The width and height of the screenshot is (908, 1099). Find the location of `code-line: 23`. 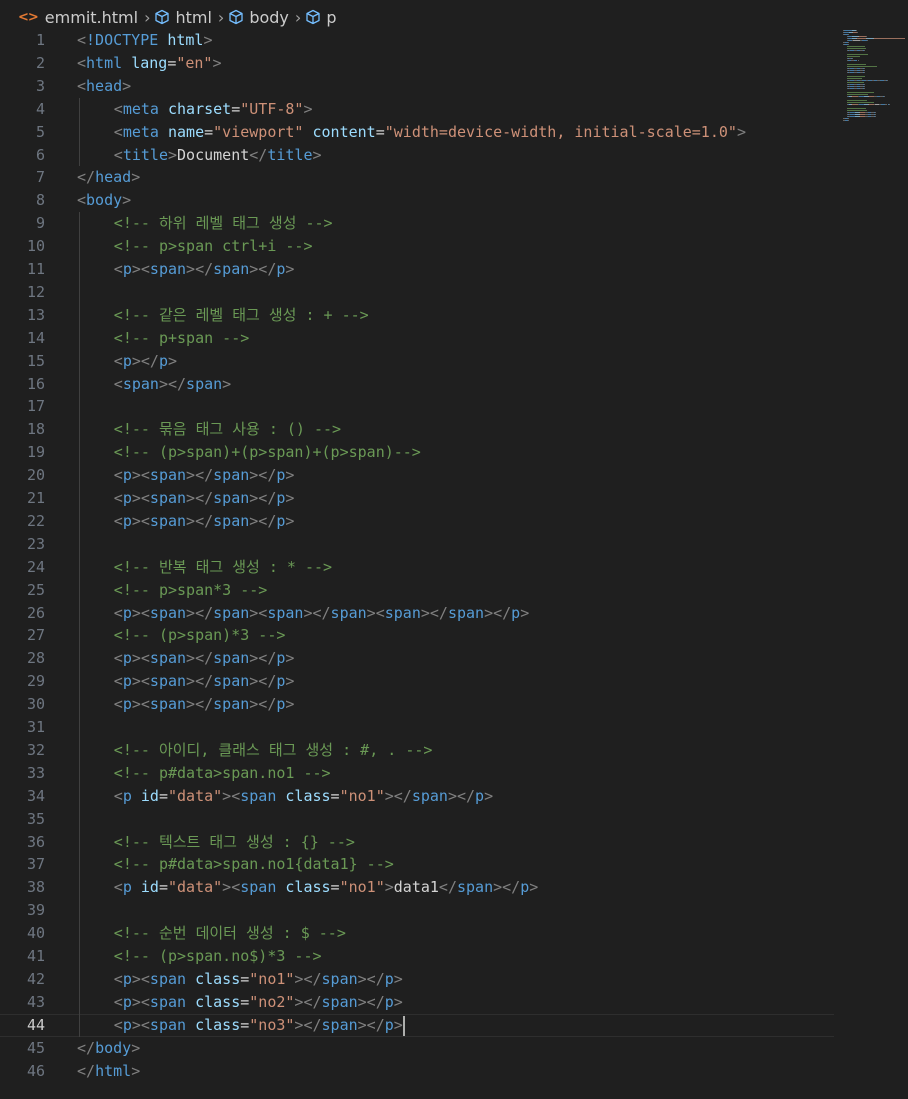

code-line: 23 is located at coordinates (417, 544).